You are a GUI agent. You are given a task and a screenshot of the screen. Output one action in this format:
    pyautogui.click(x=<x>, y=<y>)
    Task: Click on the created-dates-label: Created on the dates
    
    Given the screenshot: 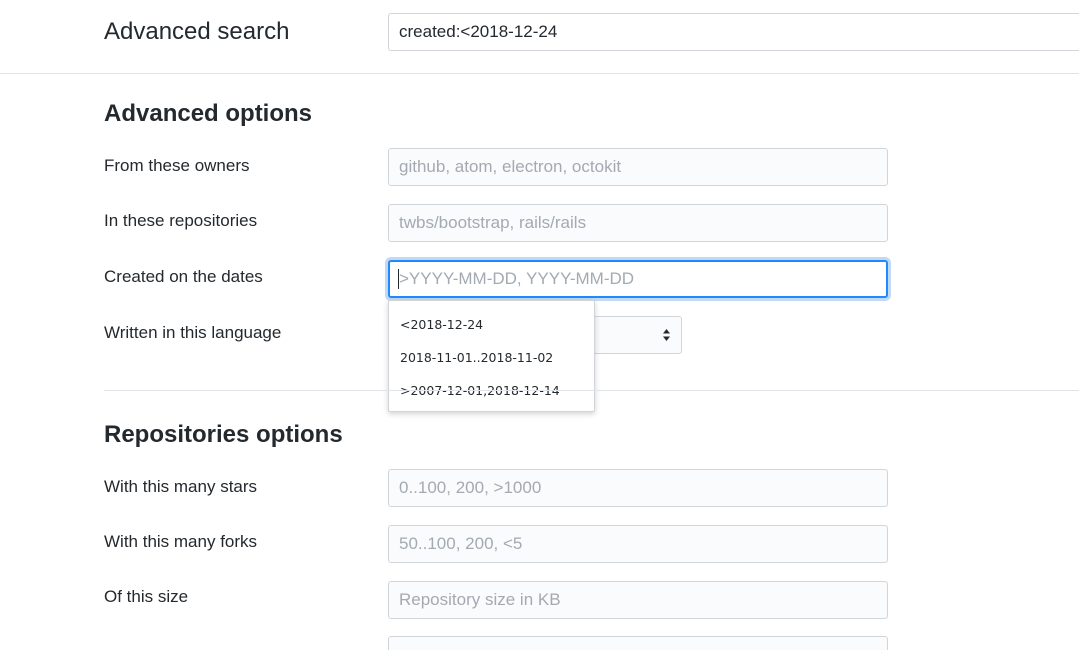 What is the action you would take?
    pyautogui.click(x=183, y=276)
    